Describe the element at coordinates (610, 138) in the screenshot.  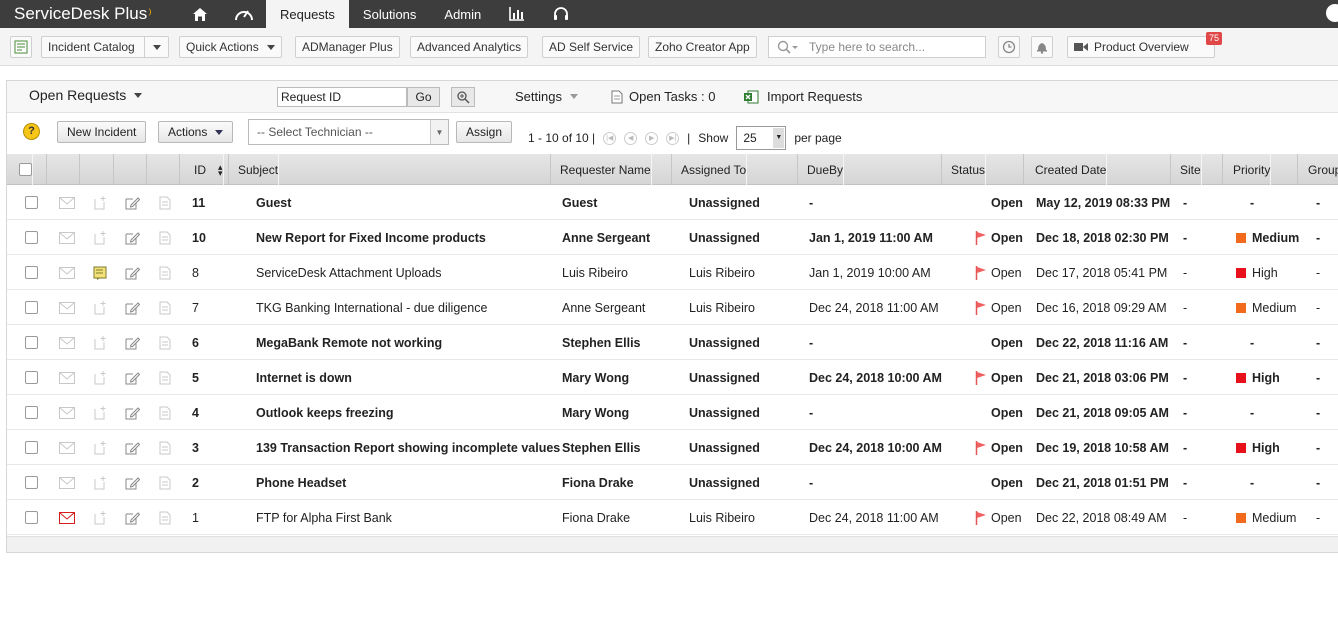
I see `first-page-icon: |◀` at that location.